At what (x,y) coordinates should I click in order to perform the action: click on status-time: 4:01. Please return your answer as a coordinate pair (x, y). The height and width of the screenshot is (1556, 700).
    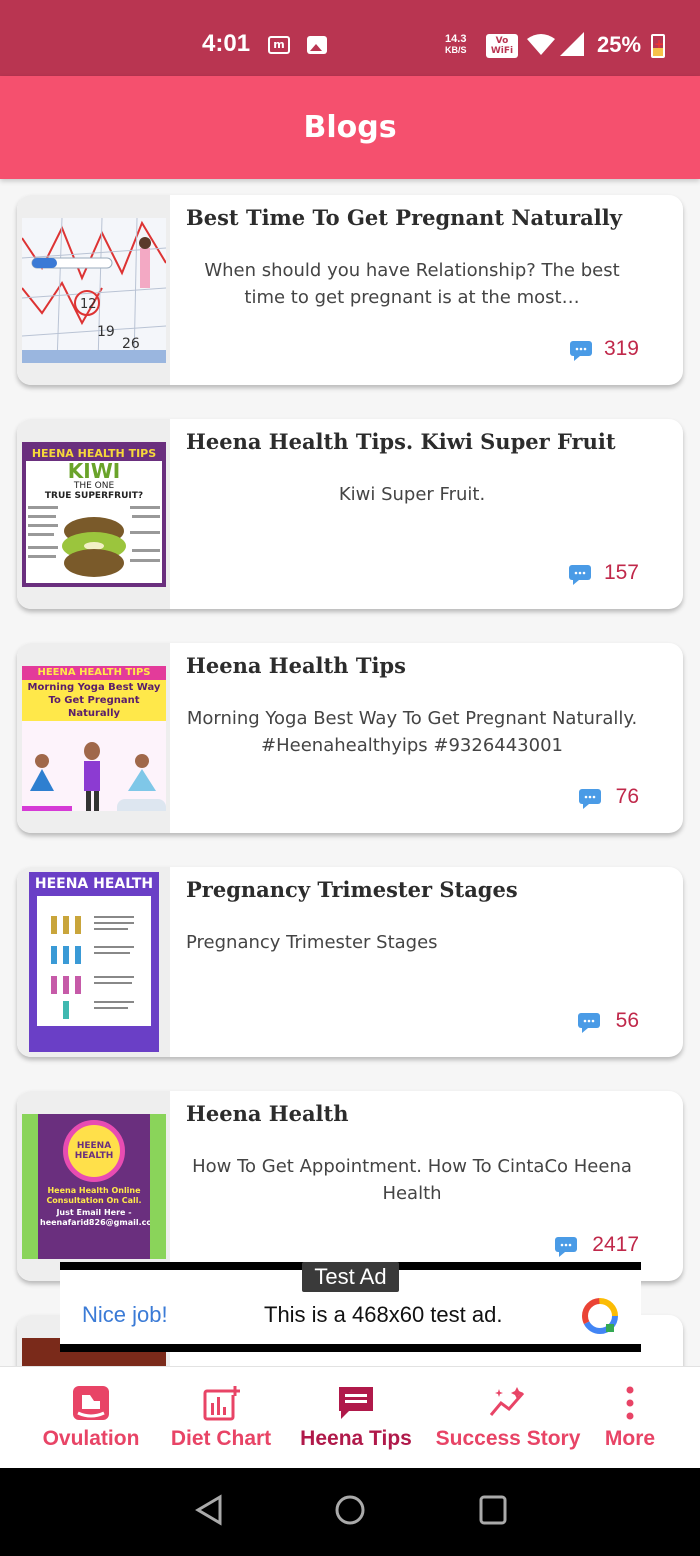
    Looking at the image, I should click on (226, 43).